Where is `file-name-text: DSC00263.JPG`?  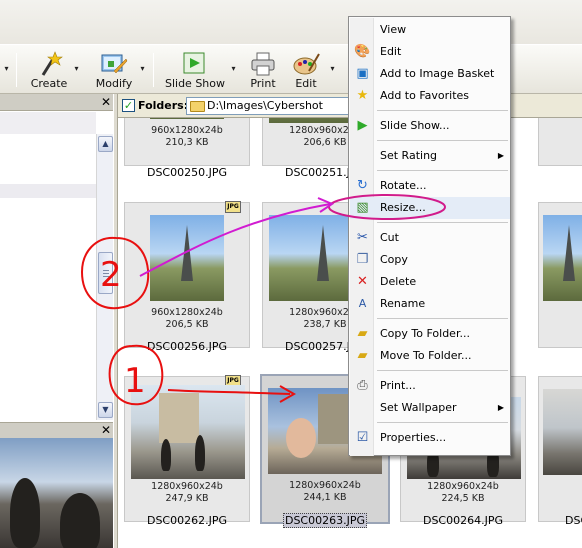 file-name-text: DSC00263.JPG is located at coordinates (325, 520).